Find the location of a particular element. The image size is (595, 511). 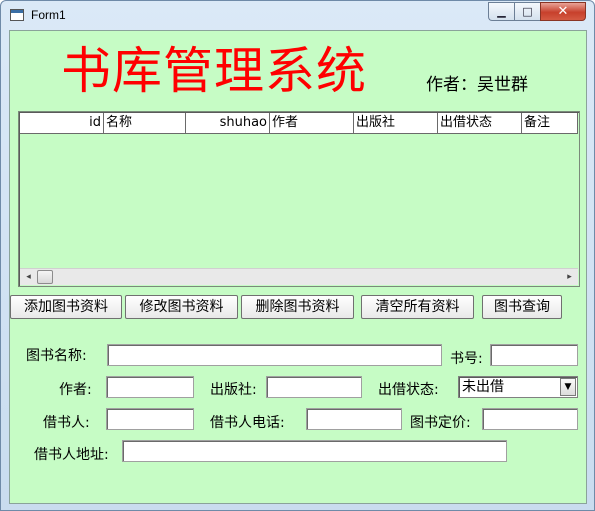

maximize-button: □ is located at coordinates (527, 11).